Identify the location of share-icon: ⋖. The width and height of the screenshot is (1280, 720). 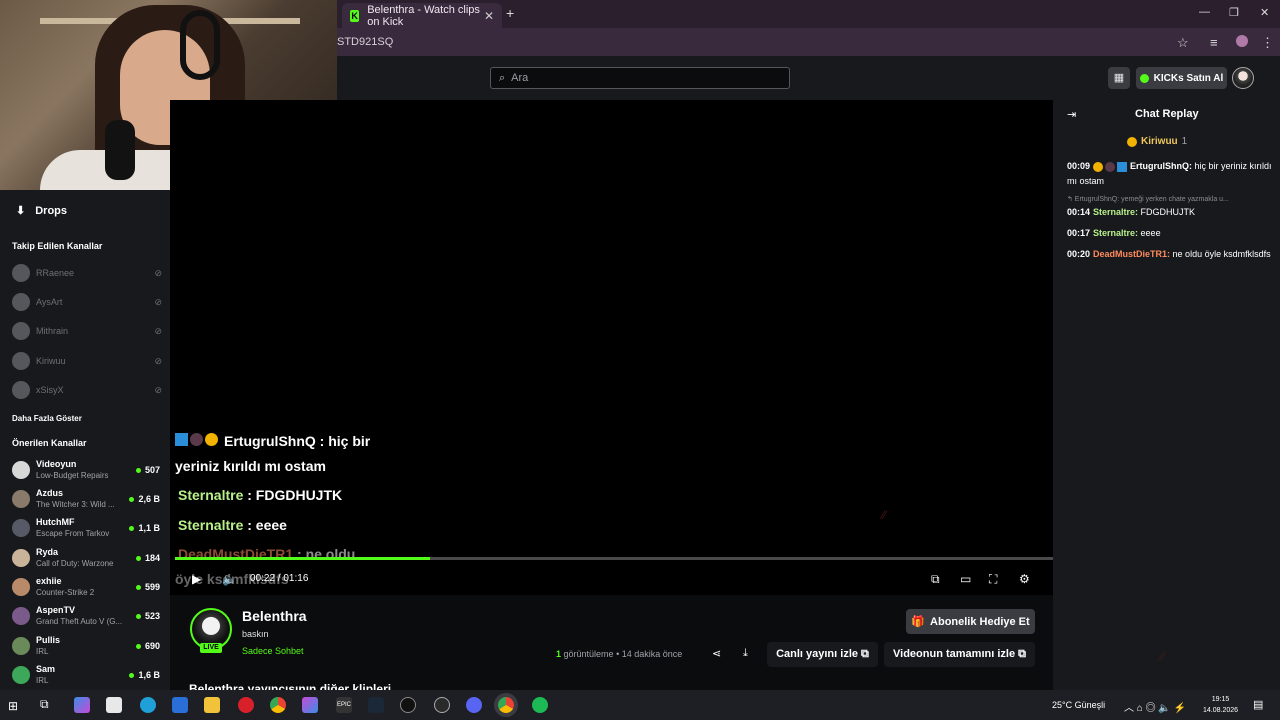
(716, 653).